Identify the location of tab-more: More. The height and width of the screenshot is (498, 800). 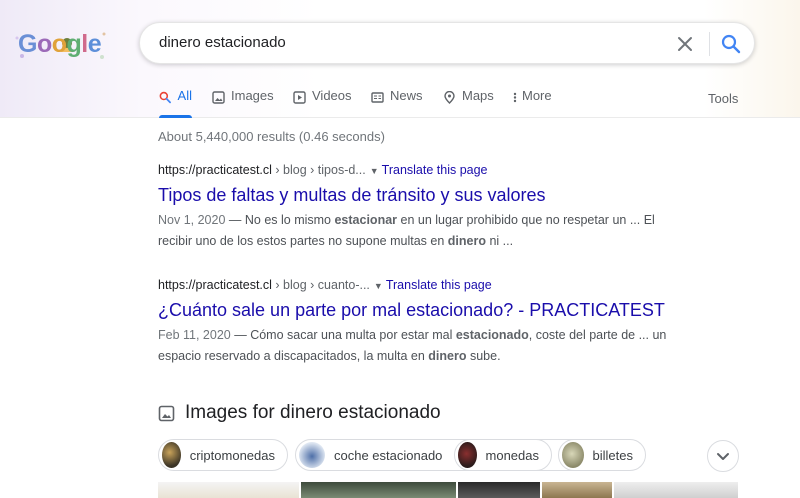
(532, 103).